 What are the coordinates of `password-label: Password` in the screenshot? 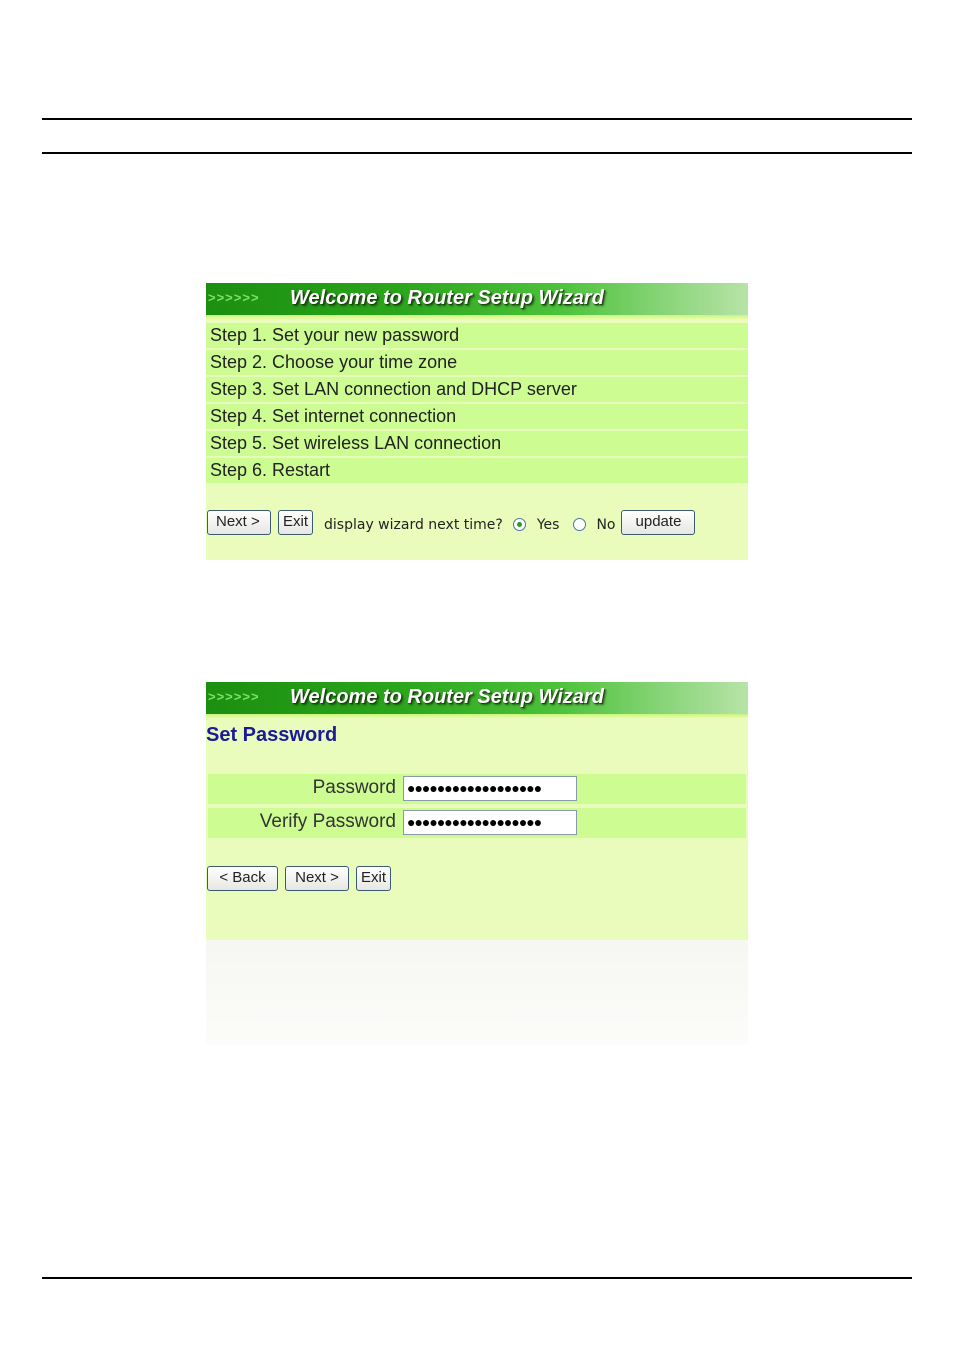 It's located at (354, 787).